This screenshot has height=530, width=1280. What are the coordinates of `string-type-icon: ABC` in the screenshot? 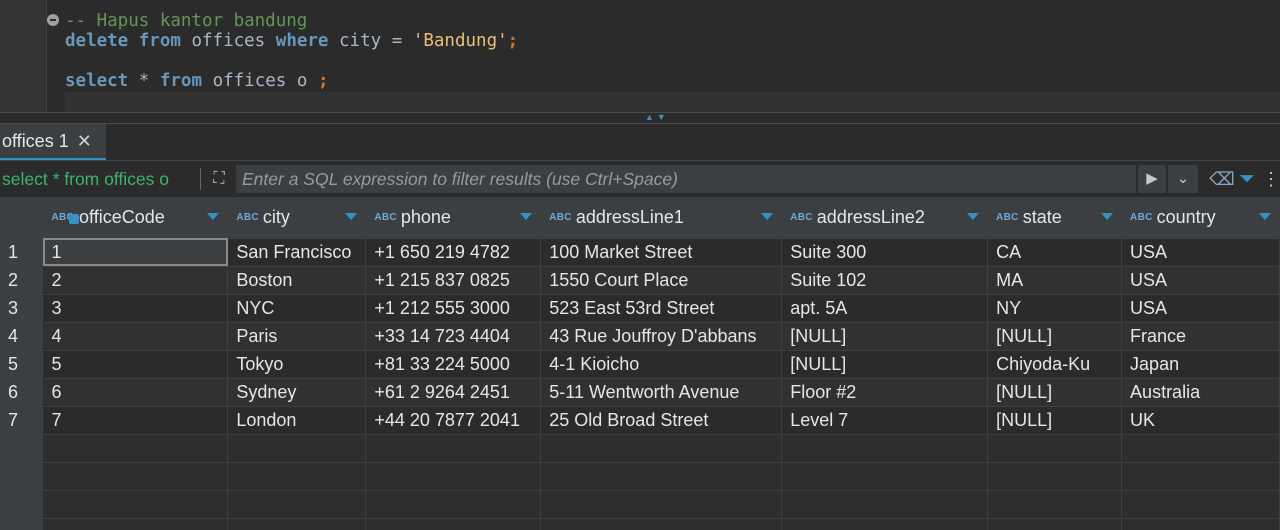 It's located at (1007, 217).